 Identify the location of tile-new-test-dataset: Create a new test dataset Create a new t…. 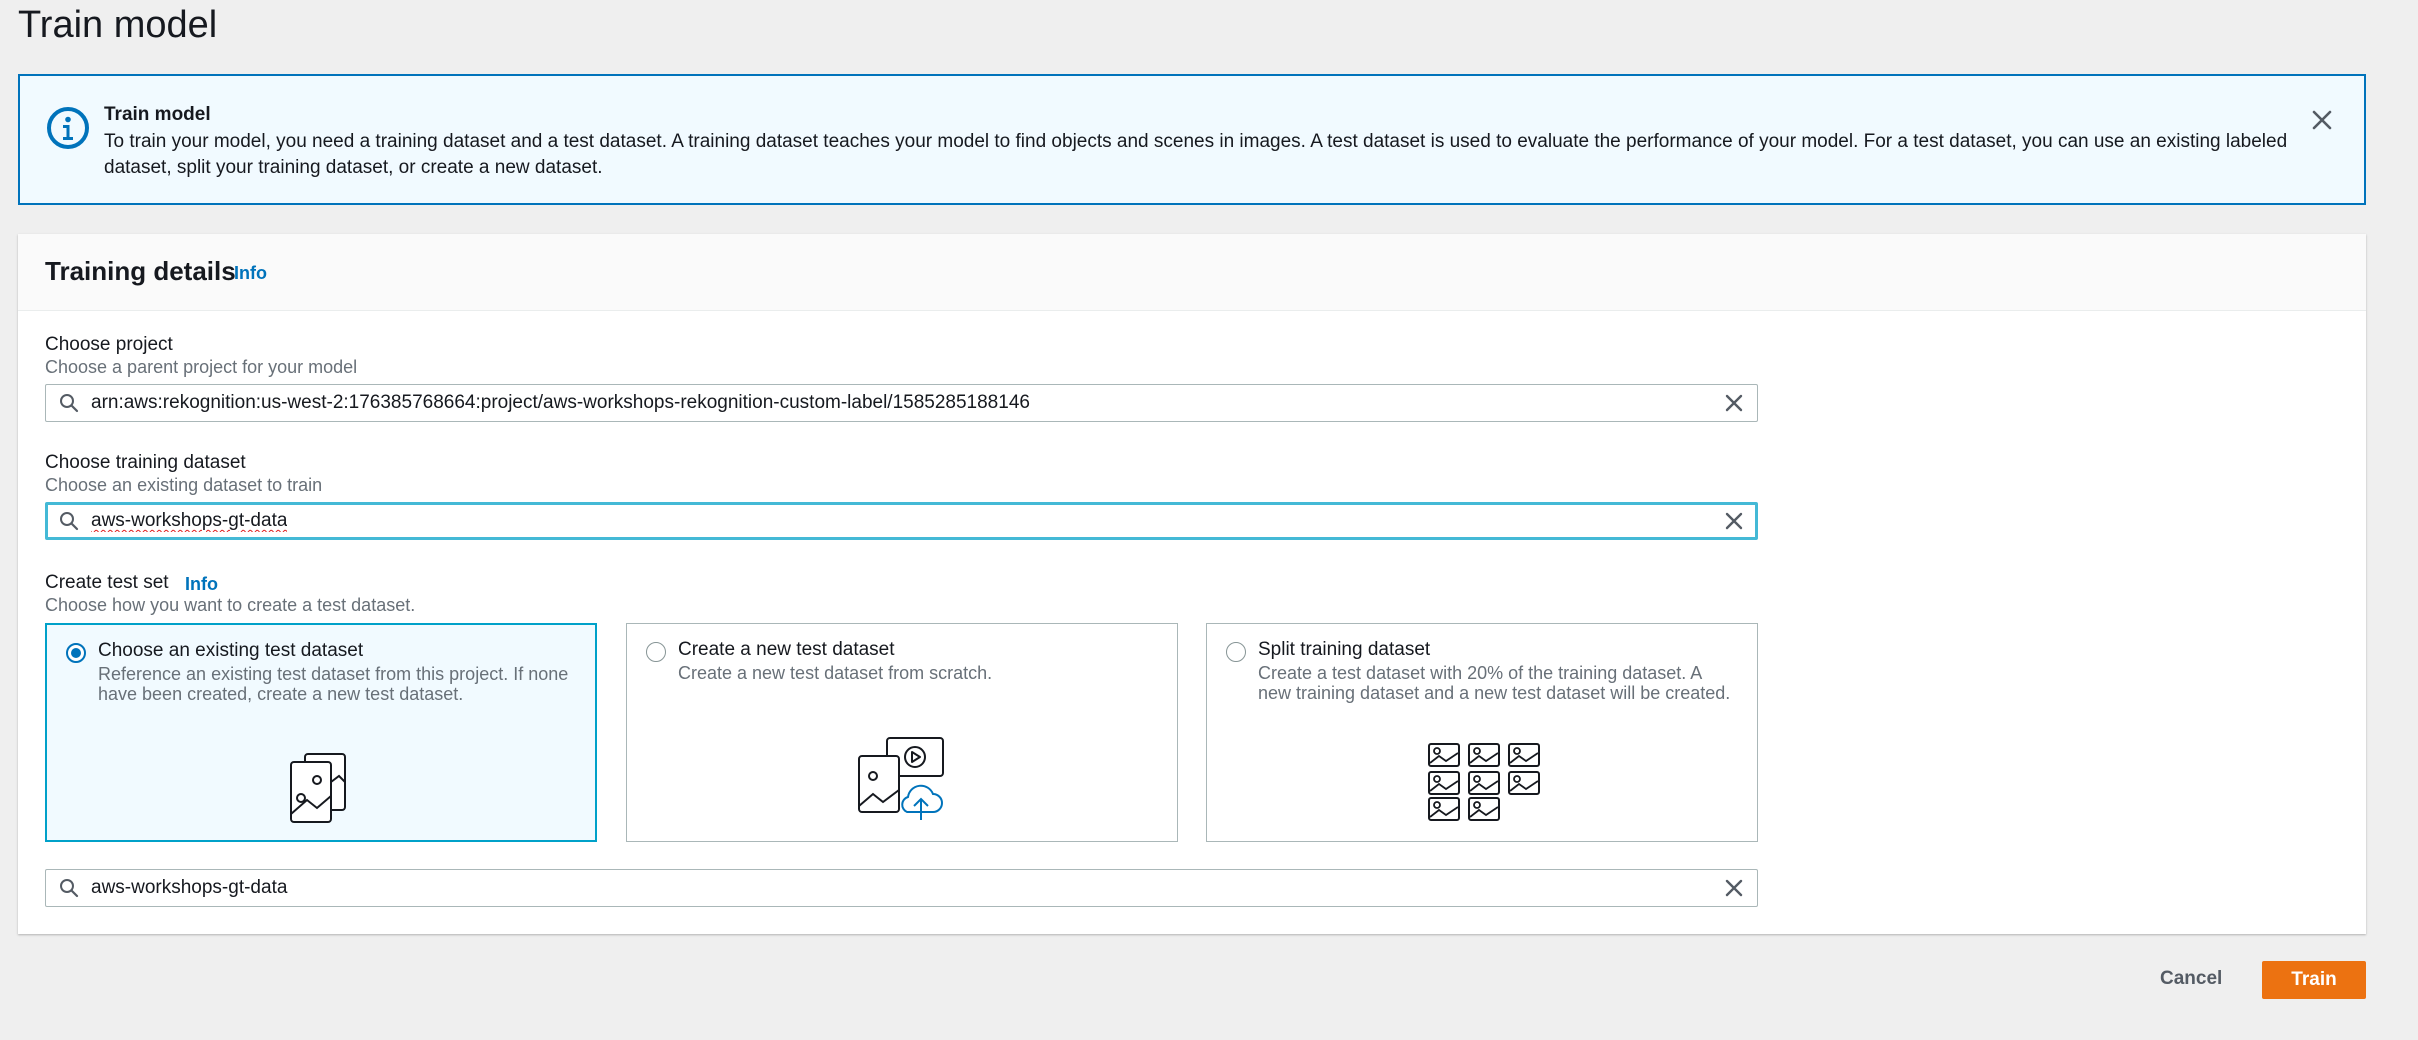
(902, 732).